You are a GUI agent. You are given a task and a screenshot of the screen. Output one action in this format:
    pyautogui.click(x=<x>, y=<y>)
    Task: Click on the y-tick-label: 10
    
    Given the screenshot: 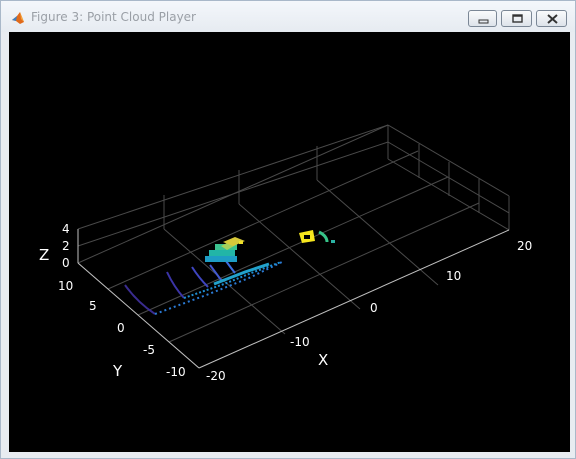 What is the action you would take?
    pyautogui.click(x=66, y=286)
    